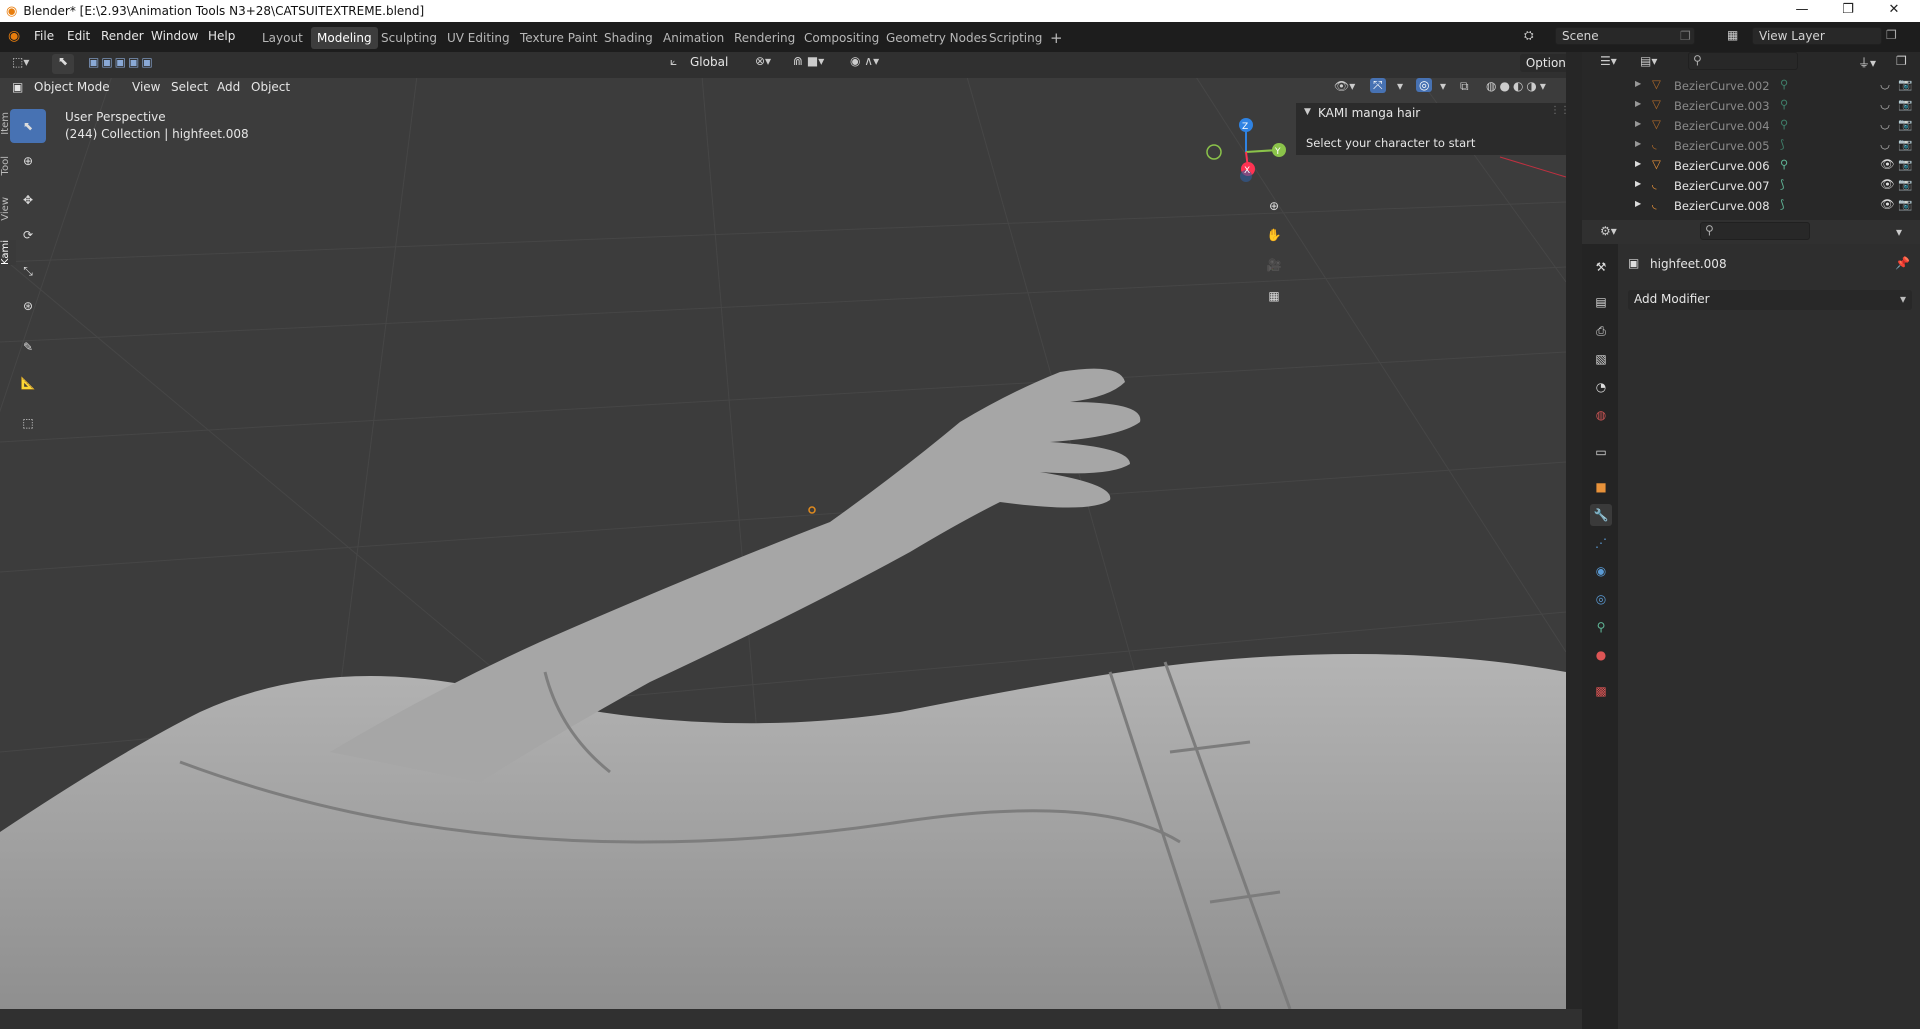 Image resolution: width=1920 pixels, height=1029 pixels. What do you see at coordinates (1685, 36) in the screenshot?
I see `scene-copy-icon: ❐` at bounding box center [1685, 36].